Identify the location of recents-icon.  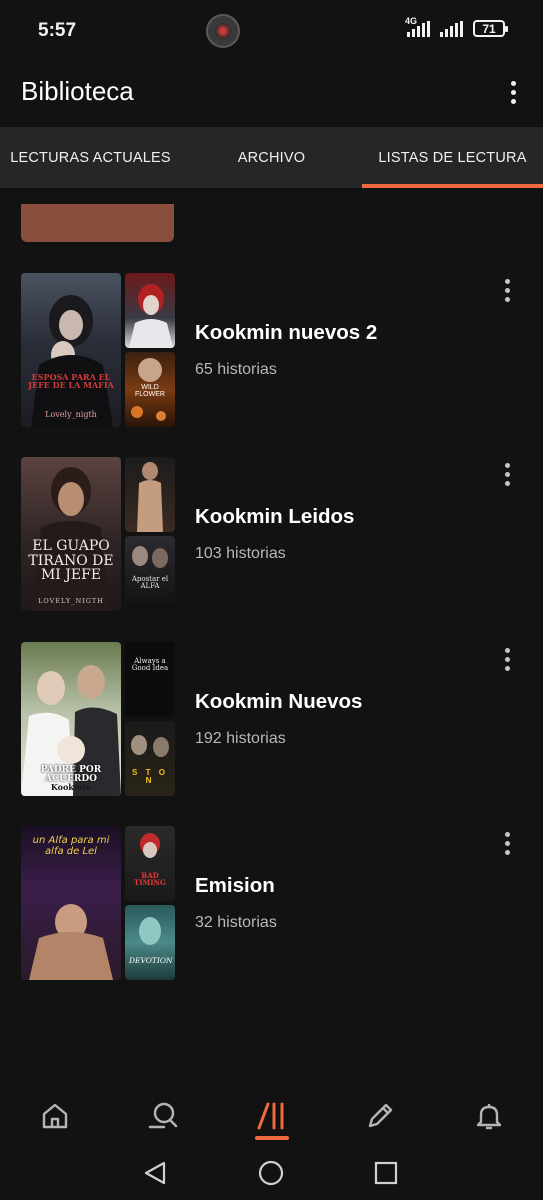
(386, 1173).